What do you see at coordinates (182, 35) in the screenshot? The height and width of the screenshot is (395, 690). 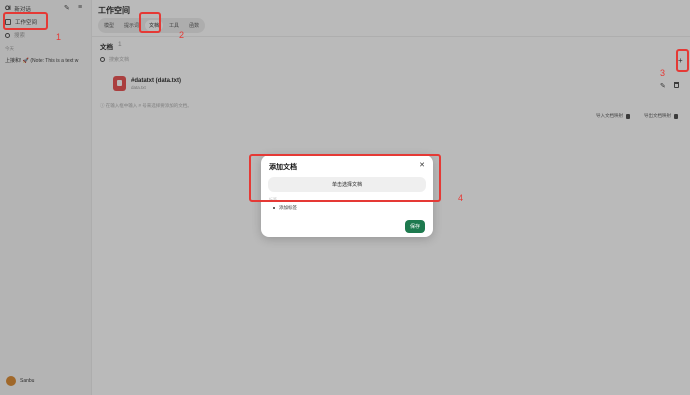 I see `annotation-number-2: 2` at bounding box center [182, 35].